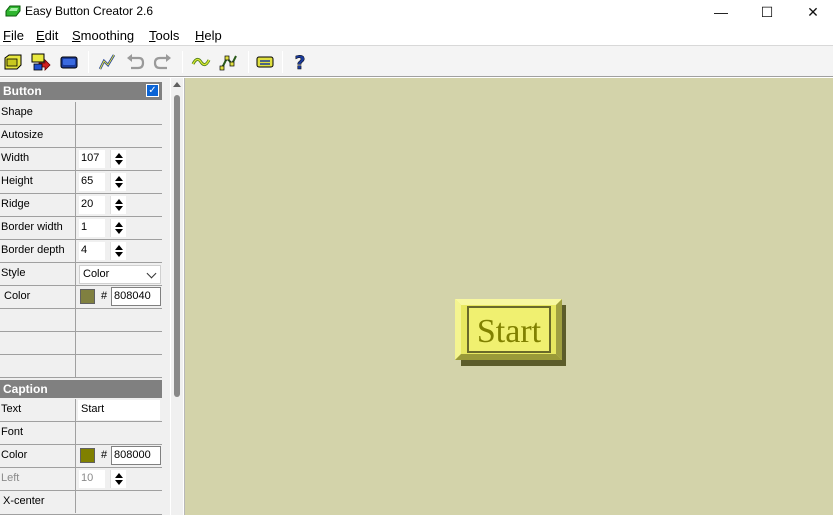 This screenshot has height=515, width=833. What do you see at coordinates (177, 84) in the screenshot?
I see `scroll-up-icon` at bounding box center [177, 84].